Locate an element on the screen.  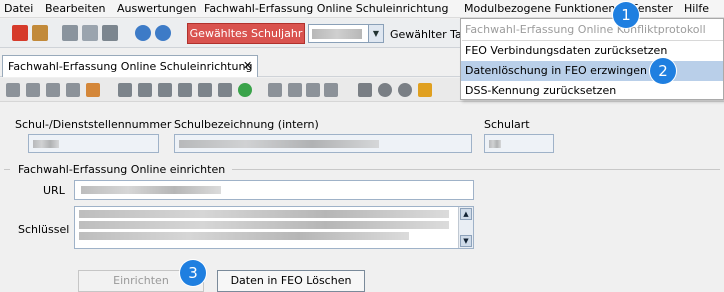
school-number-field is located at coordinates (93, 143).